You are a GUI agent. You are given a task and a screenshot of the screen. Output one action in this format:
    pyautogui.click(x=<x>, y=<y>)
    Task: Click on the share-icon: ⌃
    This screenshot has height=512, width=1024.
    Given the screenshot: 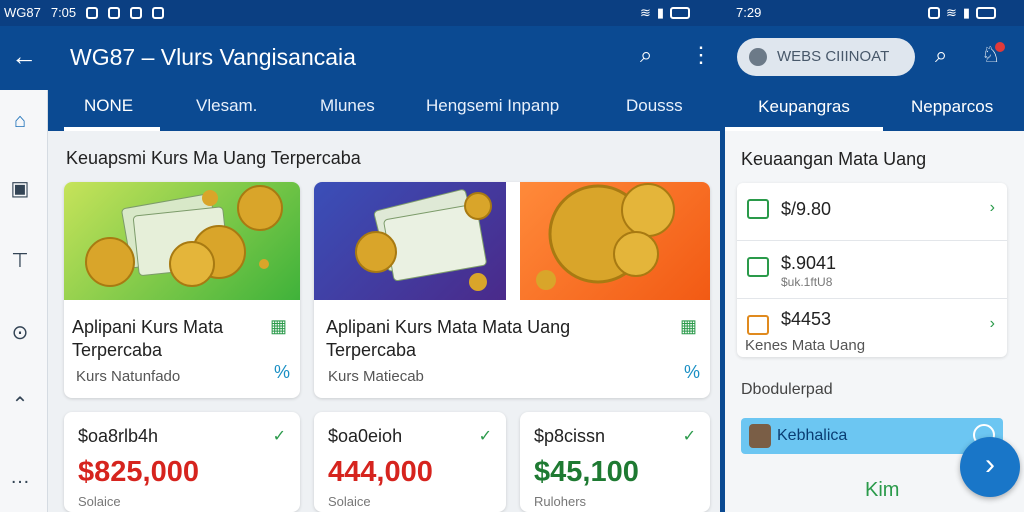 What is the action you would take?
    pyautogui.click(x=20, y=404)
    